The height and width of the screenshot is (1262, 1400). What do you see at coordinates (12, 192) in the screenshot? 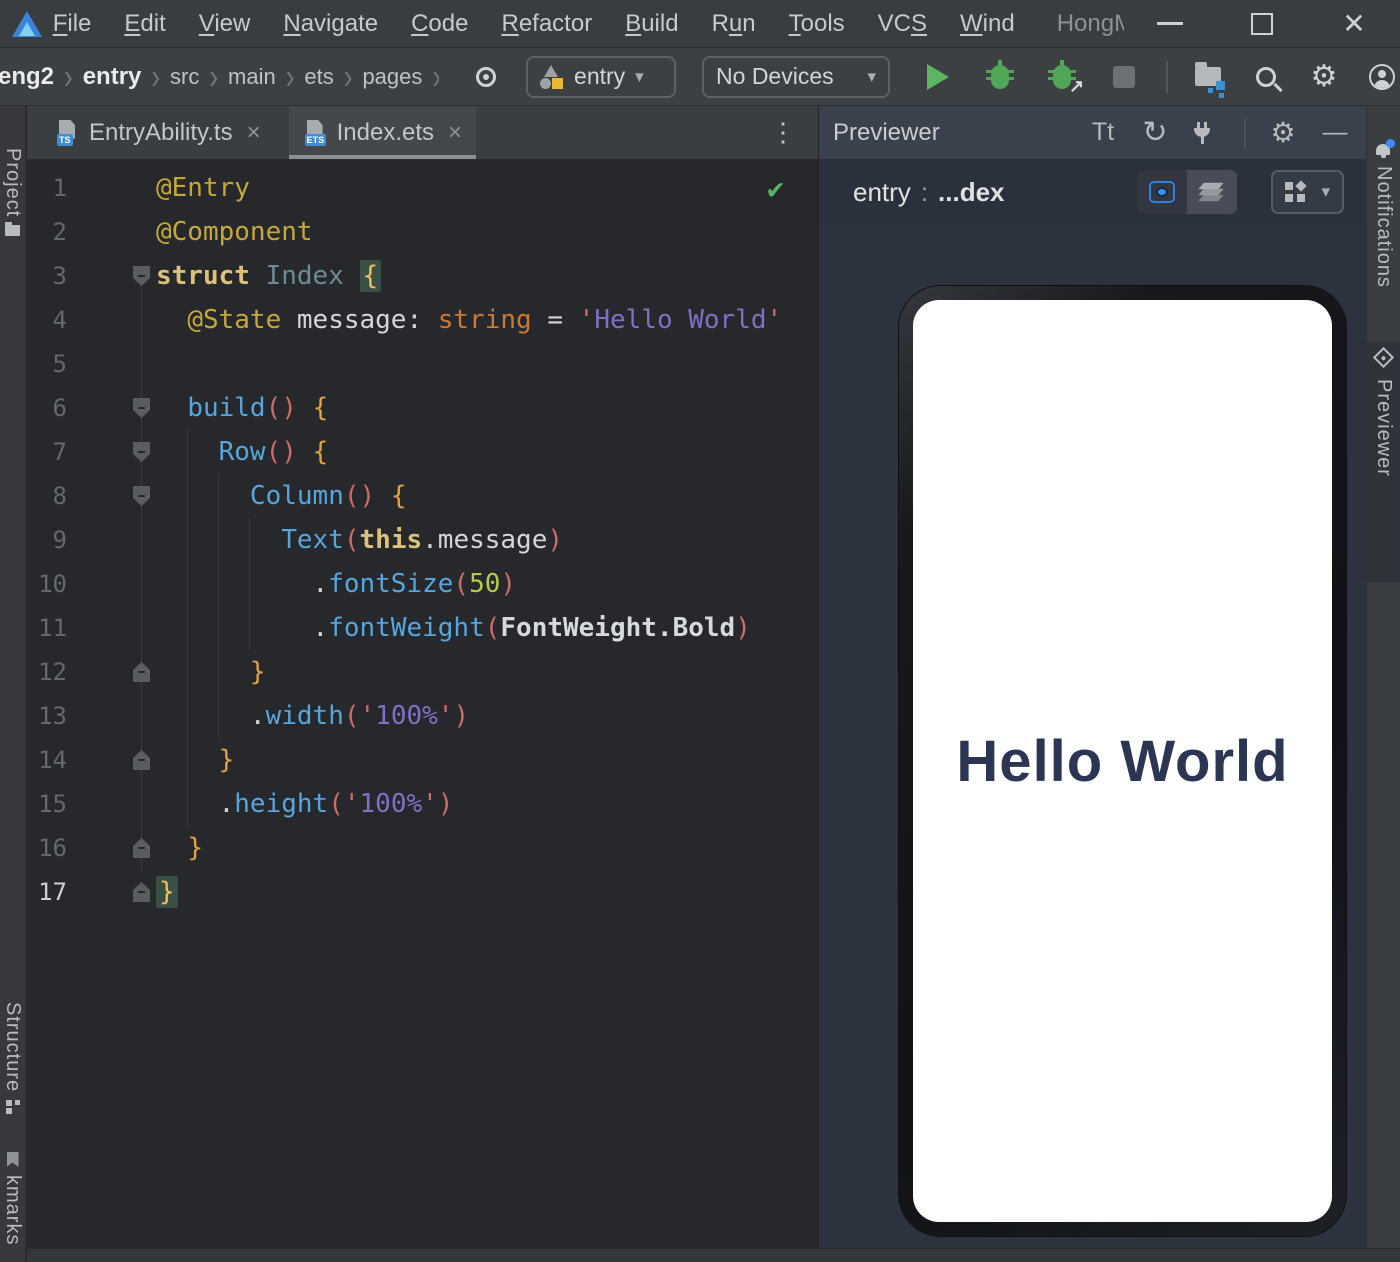
I see `sidebar-item-project: Project` at bounding box center [12, 192].